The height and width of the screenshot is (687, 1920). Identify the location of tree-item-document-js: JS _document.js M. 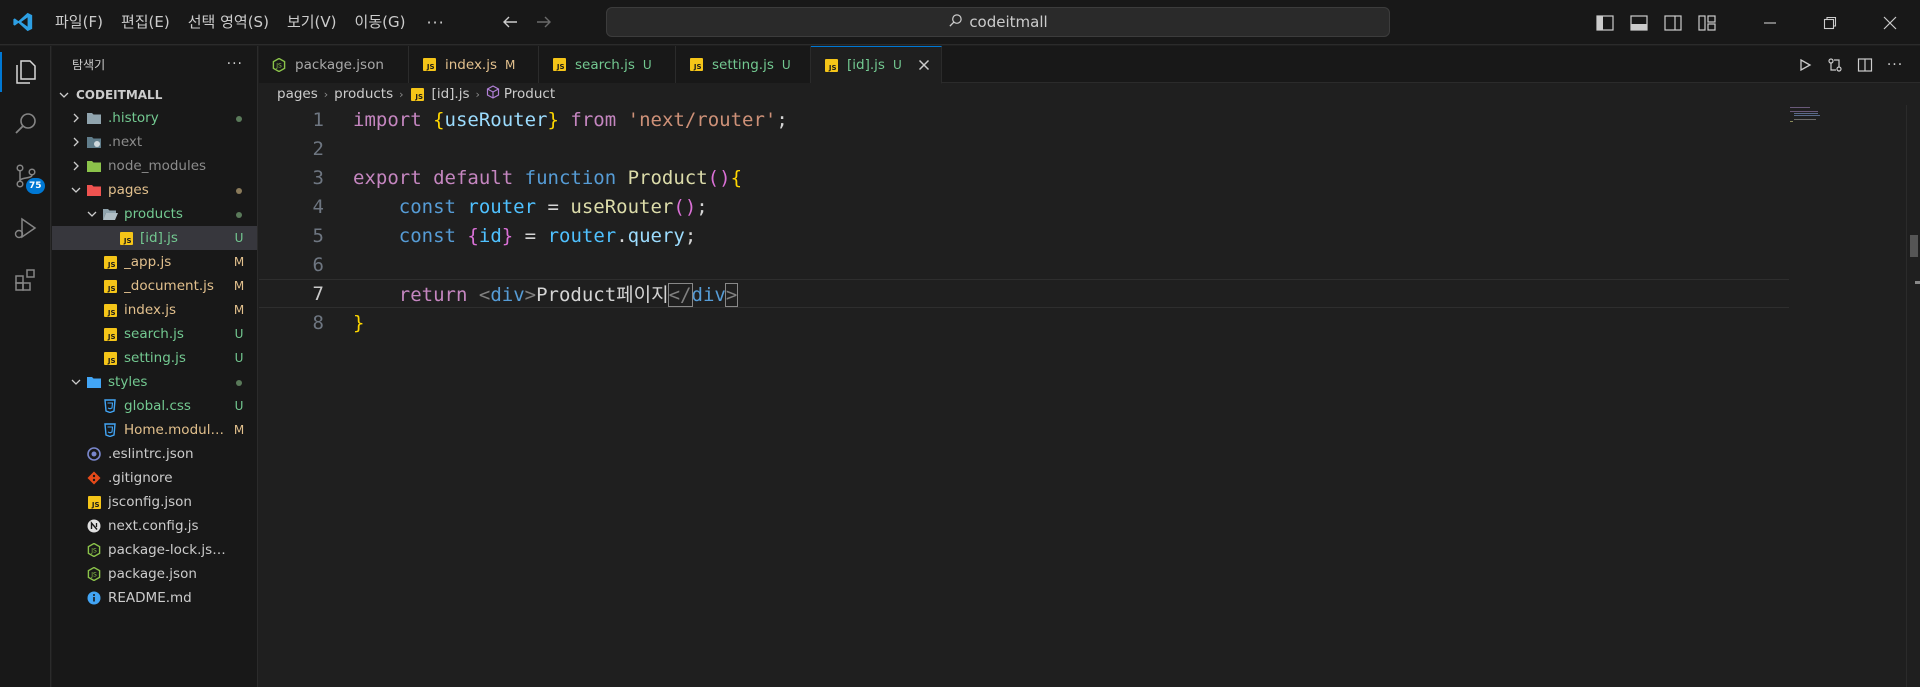
(154, 286).